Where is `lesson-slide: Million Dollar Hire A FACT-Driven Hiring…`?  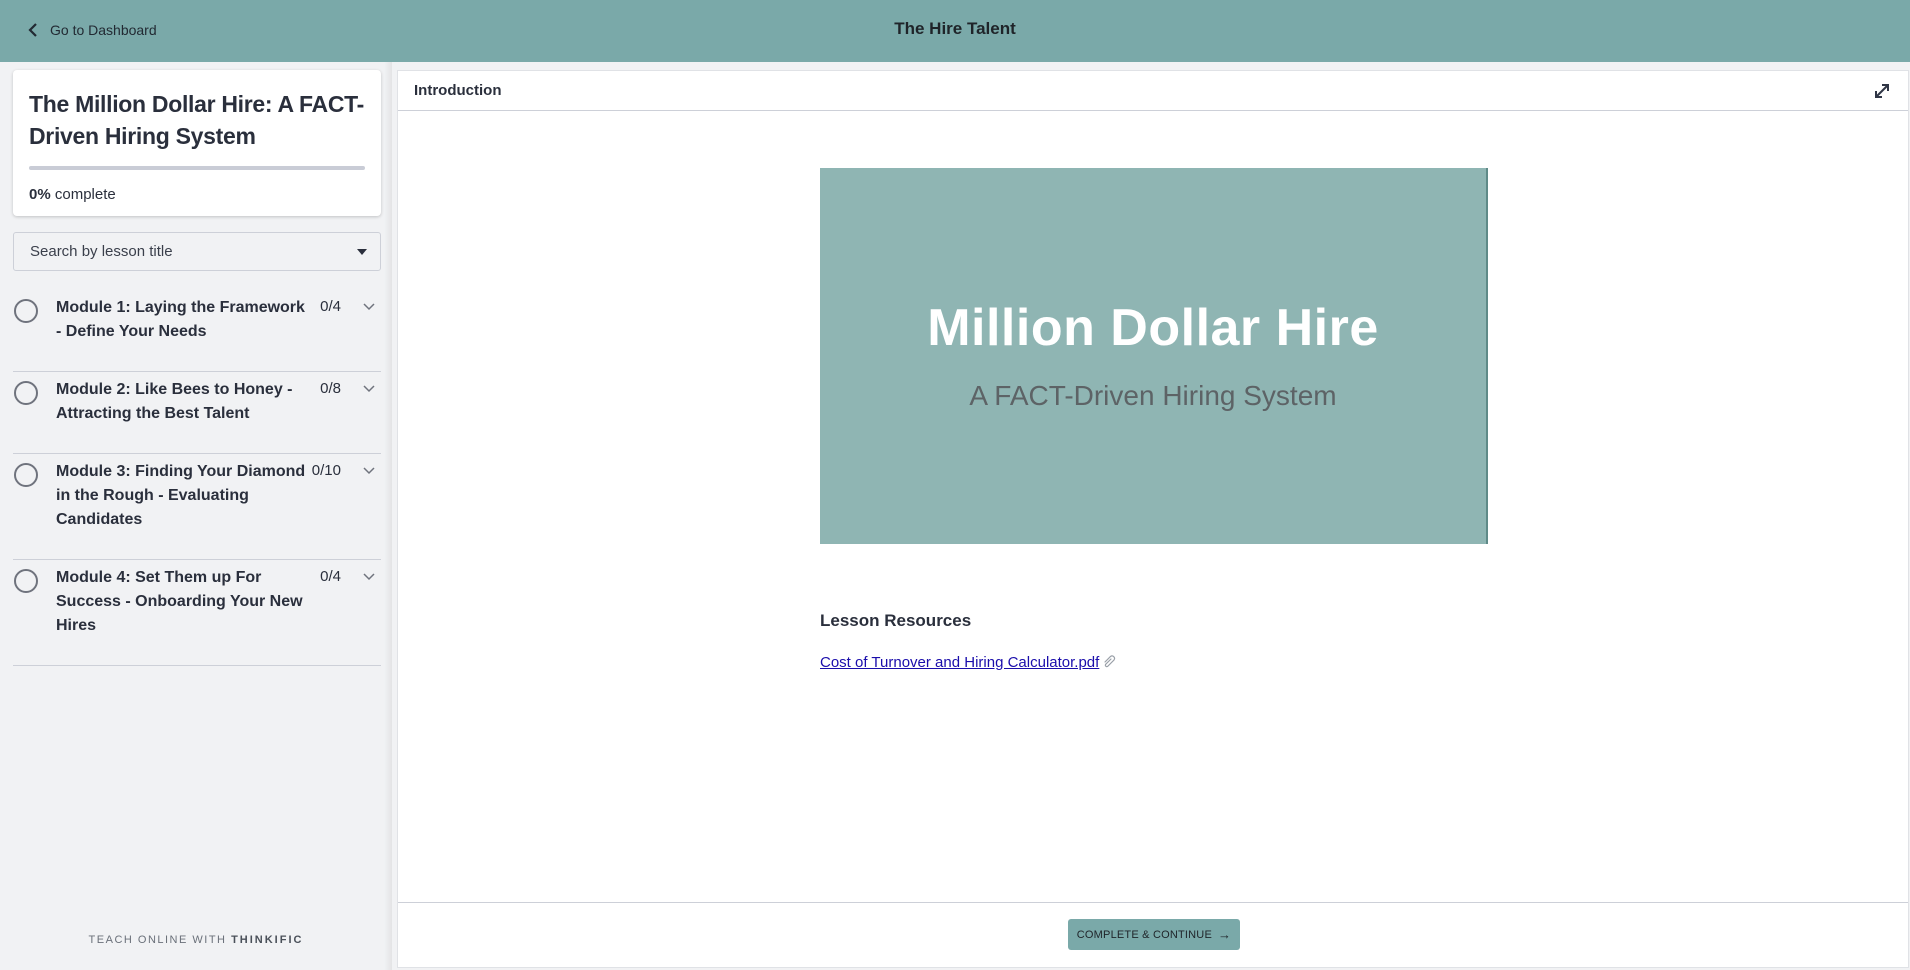 lesson-slide: Million Dollar Hire A FACT-Driven Hiring… is located at coordinates (1154, 356).